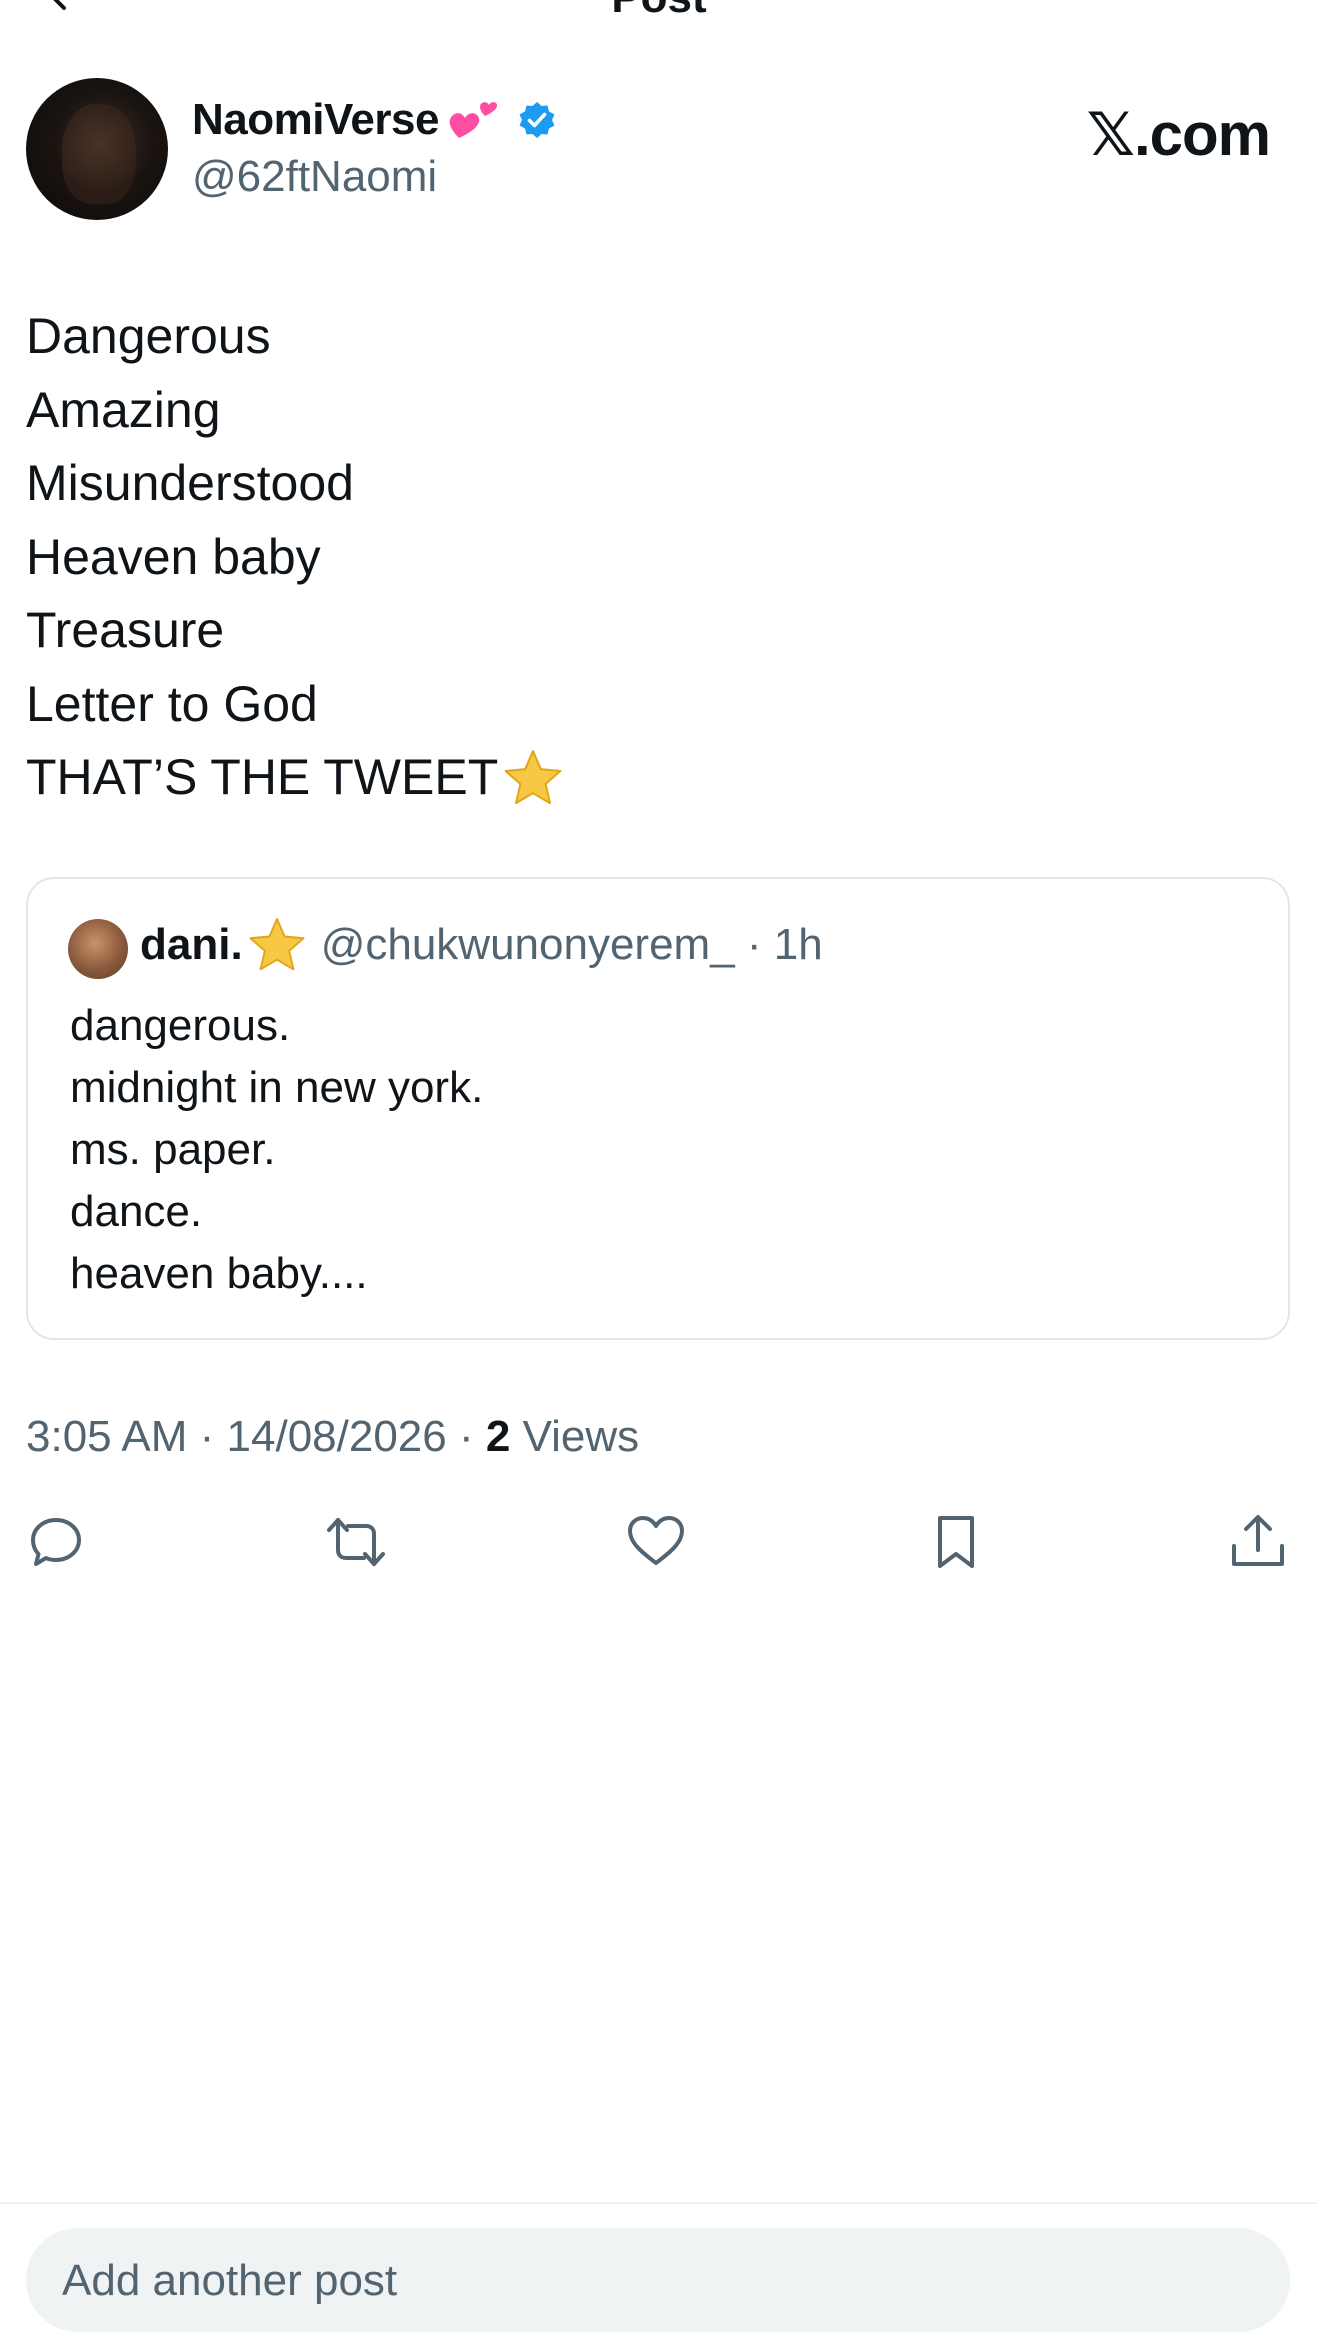  I want to click on post-metadata: 3:05 AM · 14/08/2026 · 2 Views, so click(332, 1437).